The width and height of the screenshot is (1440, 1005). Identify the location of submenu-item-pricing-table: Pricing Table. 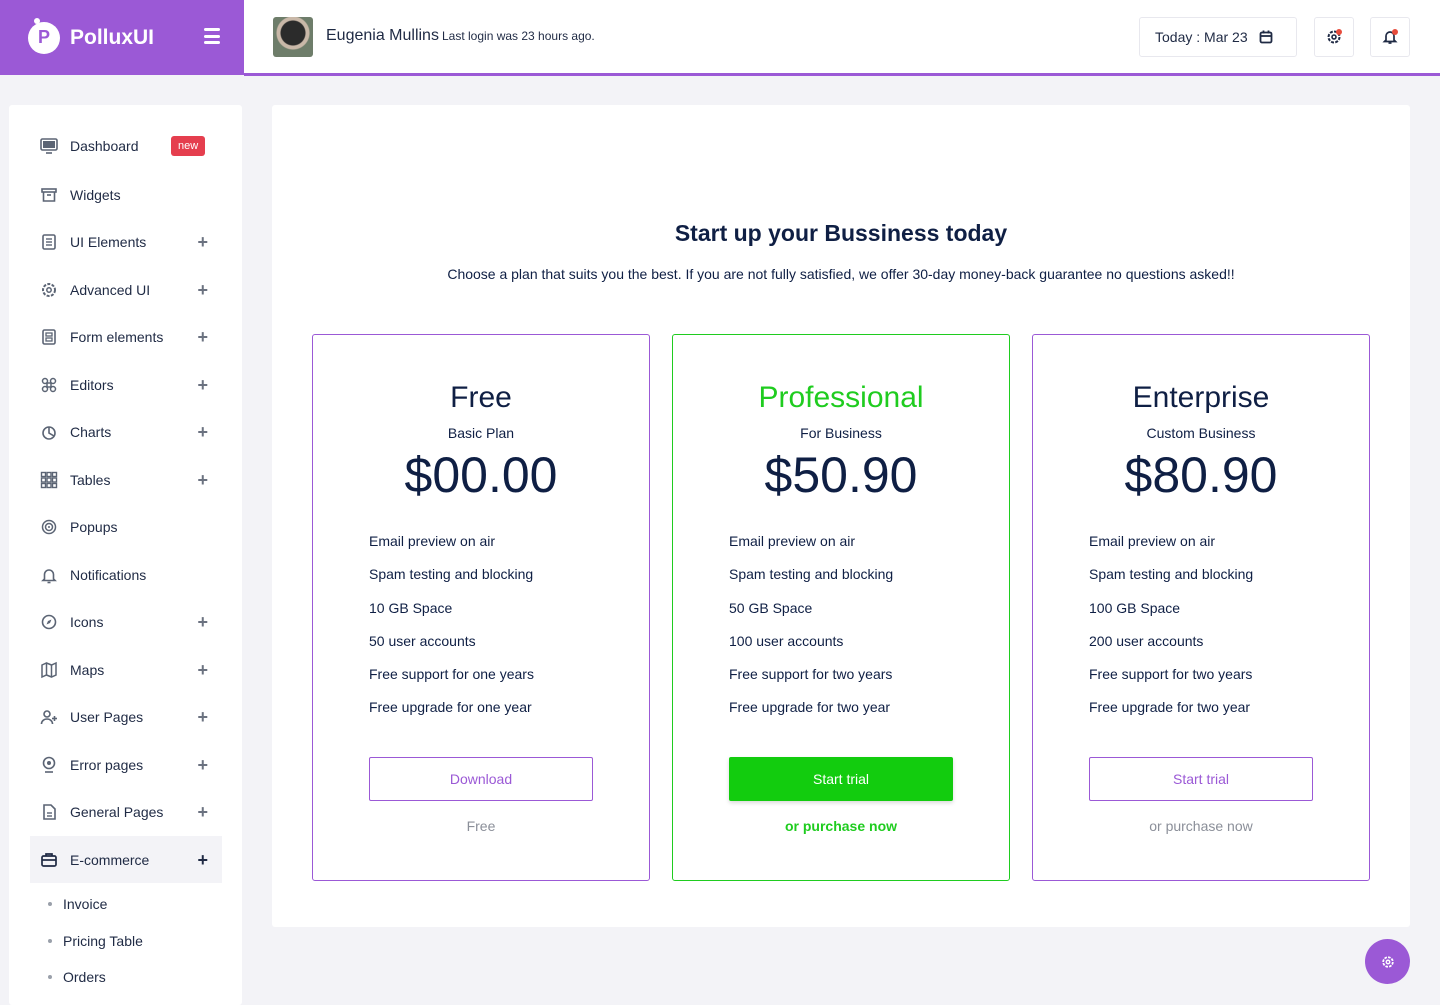
(95, 941).